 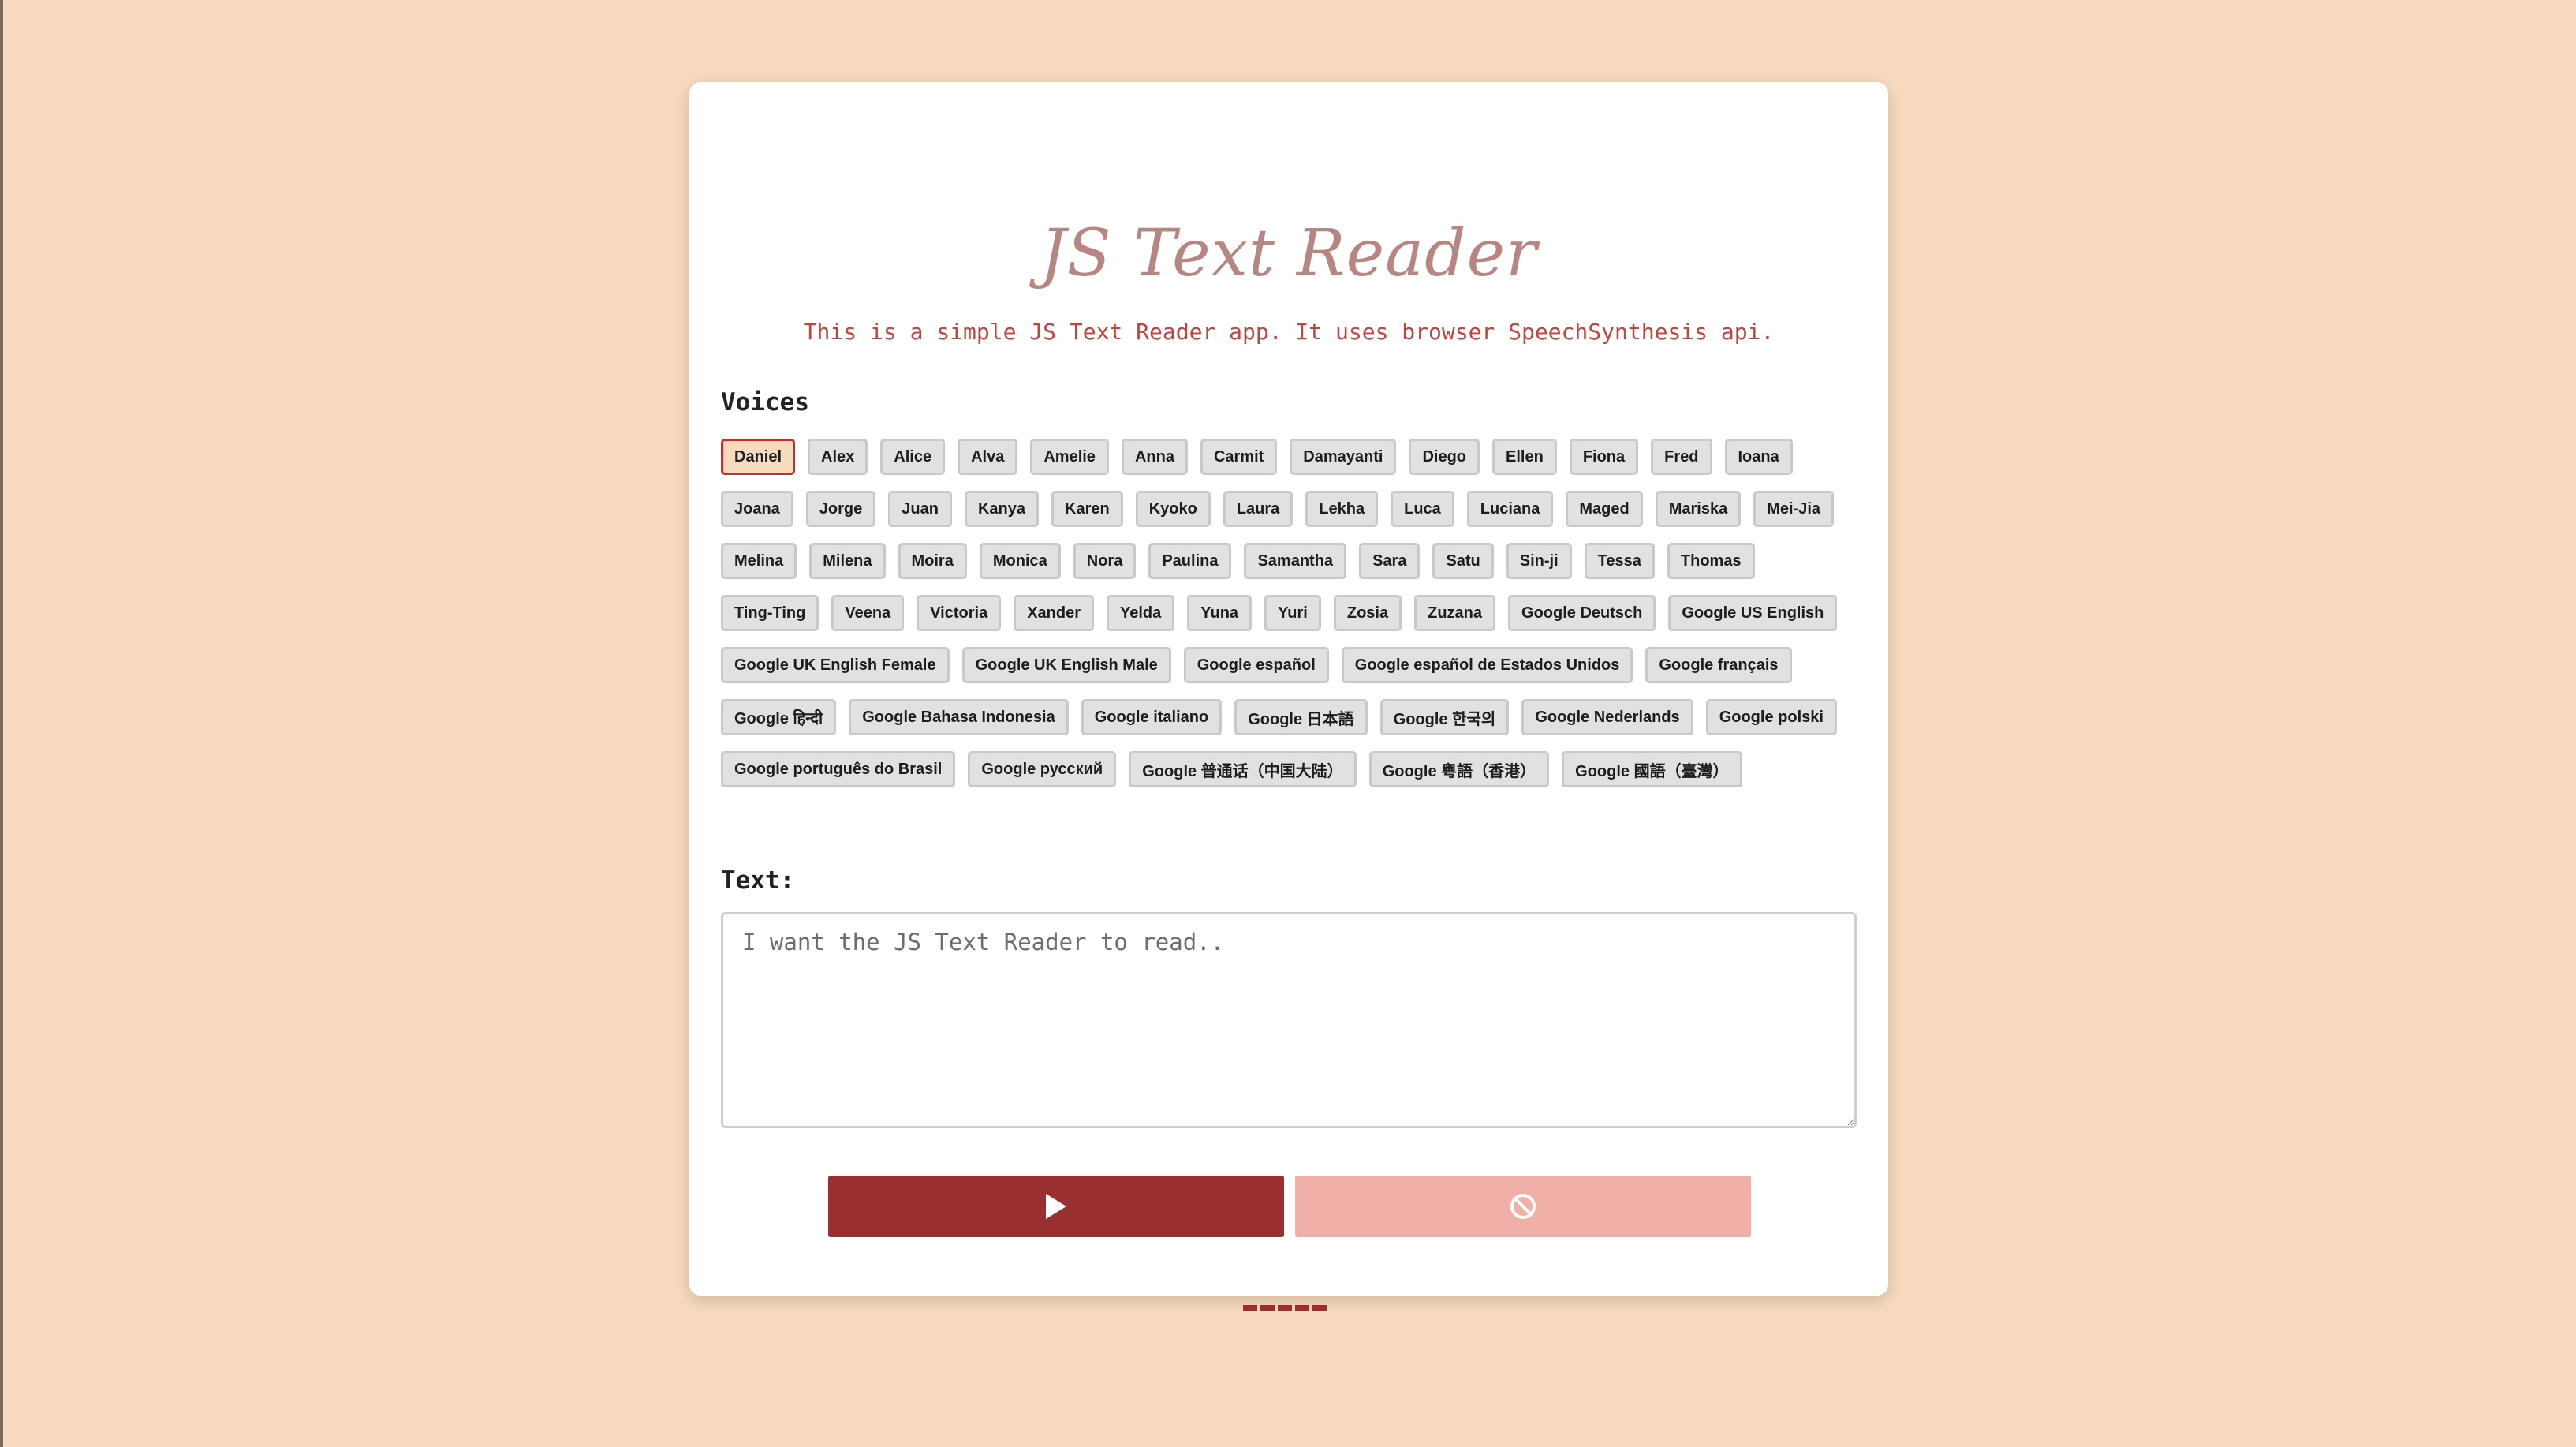 I want to click on voice-button: Laura, so click(x=1258, y=509).